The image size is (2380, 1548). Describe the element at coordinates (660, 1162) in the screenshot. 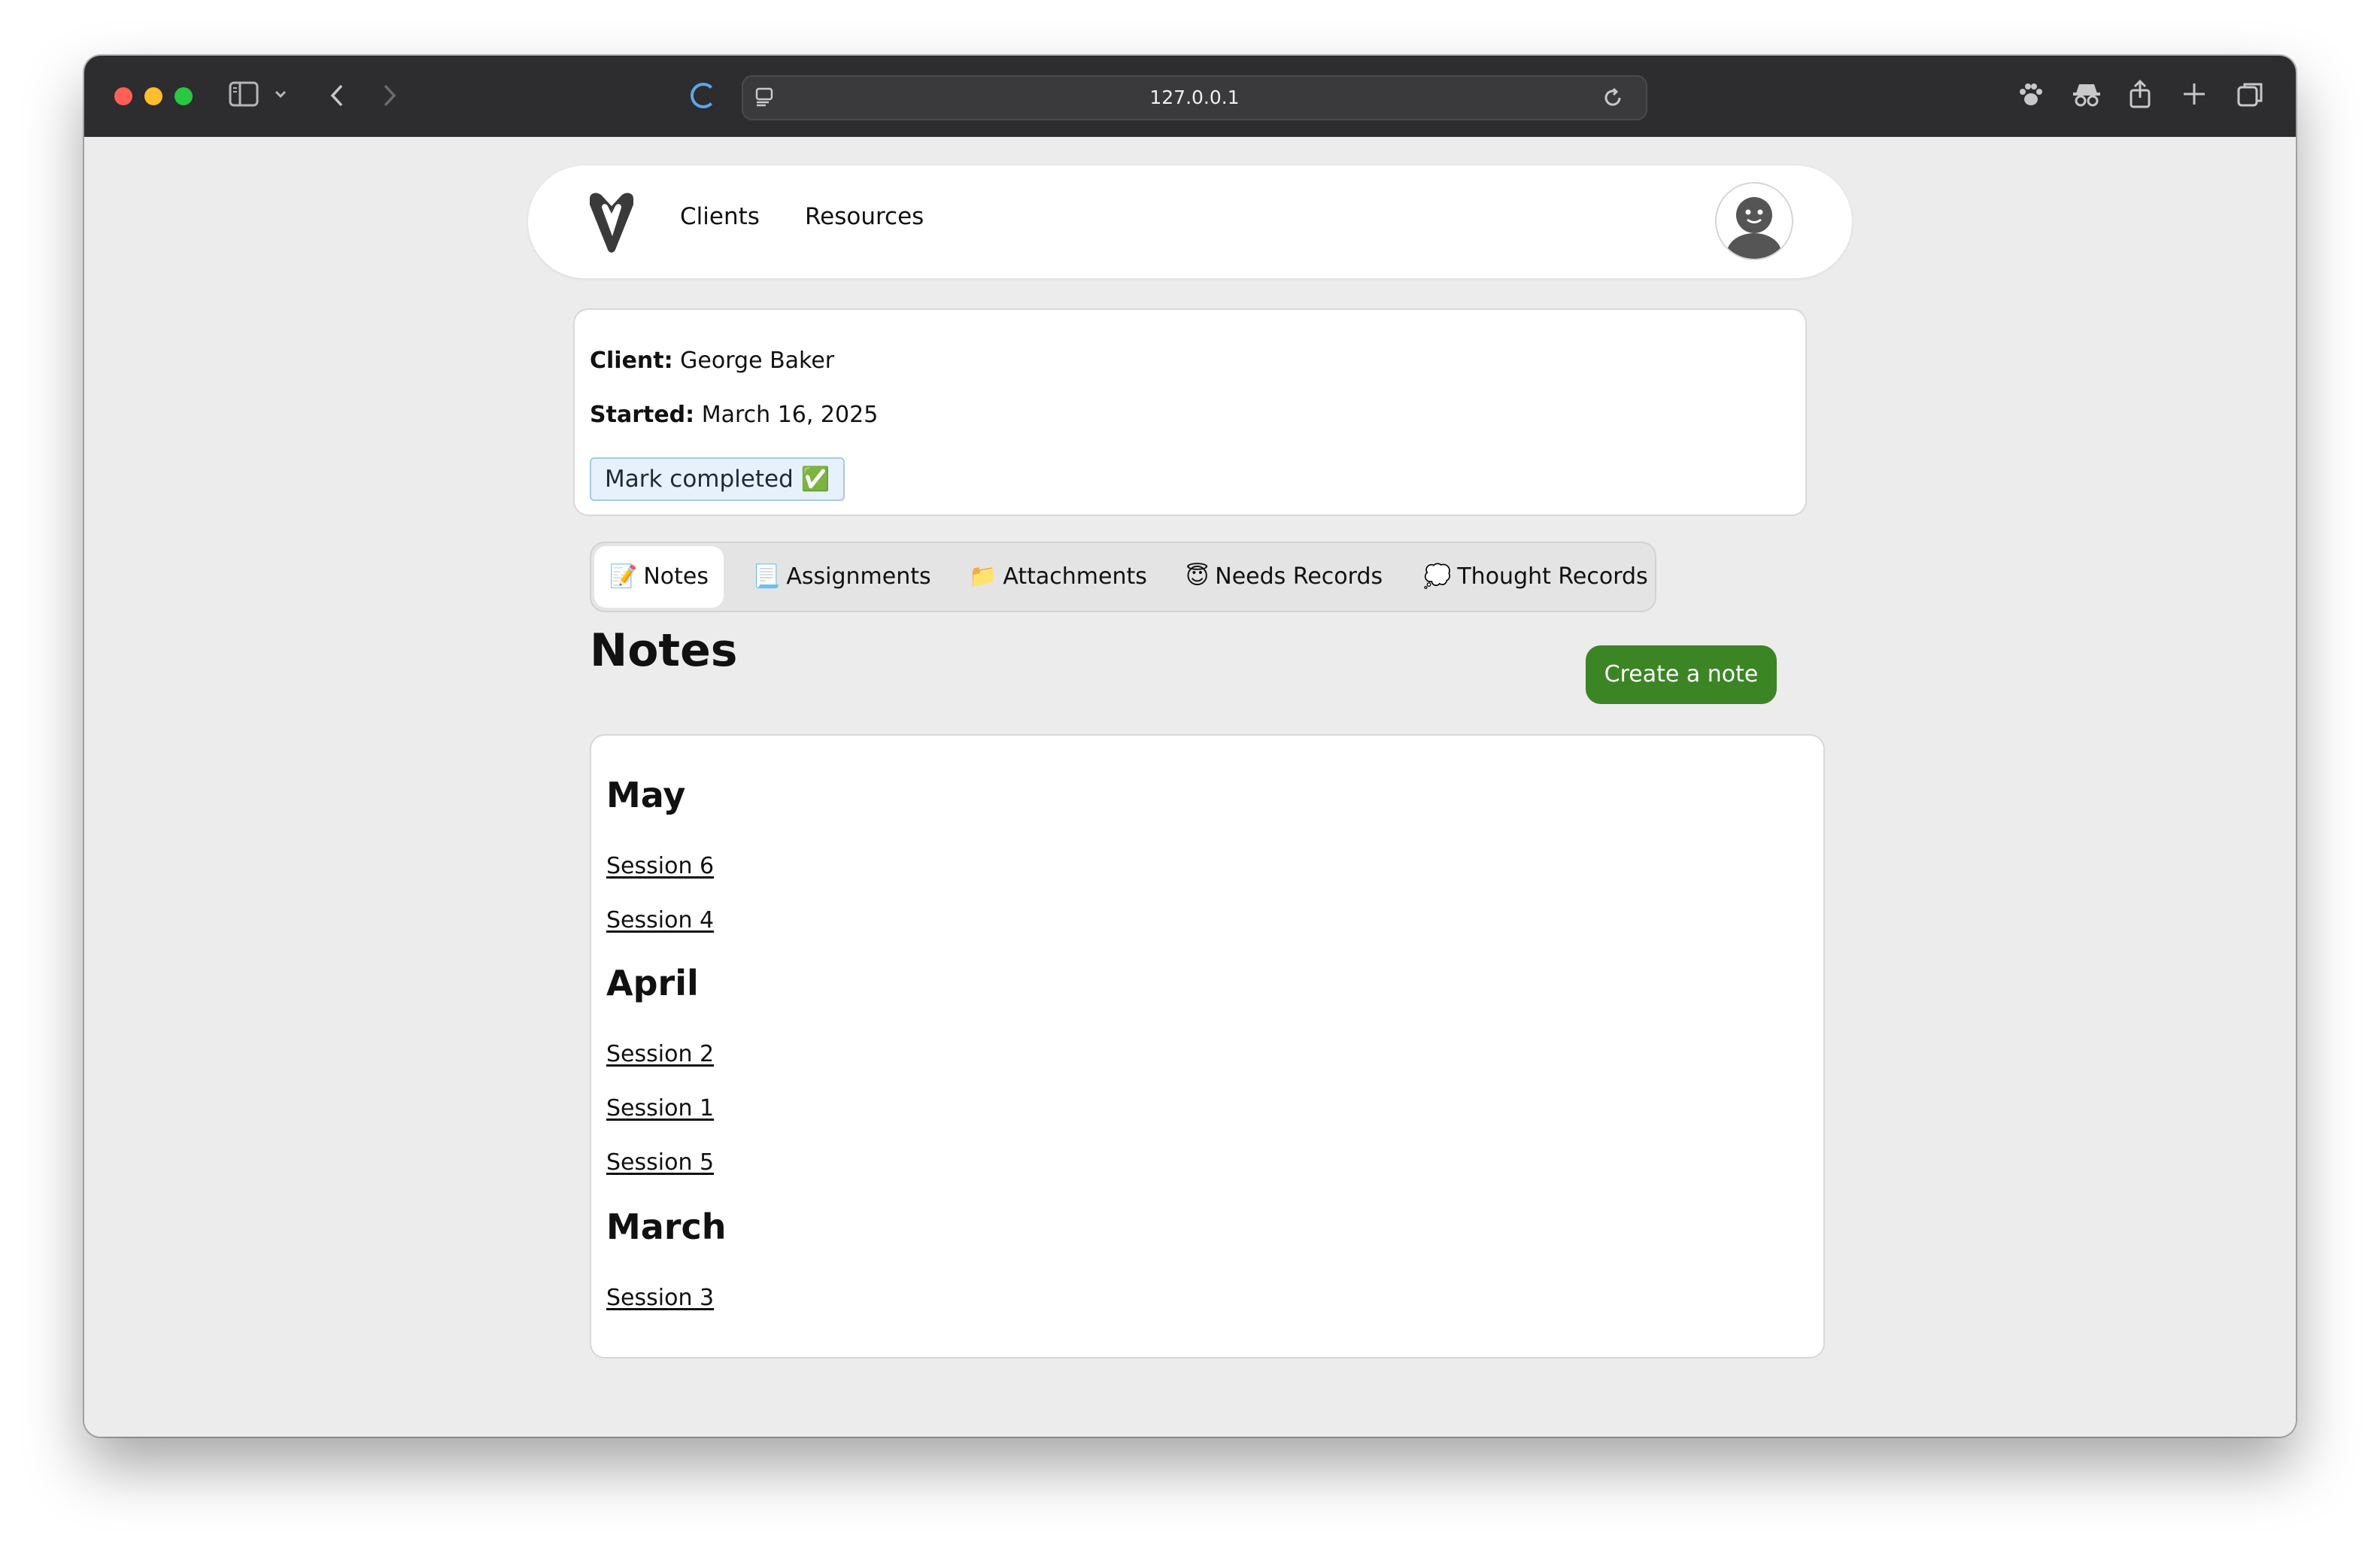

I see `note-link: Session 5` at that location.